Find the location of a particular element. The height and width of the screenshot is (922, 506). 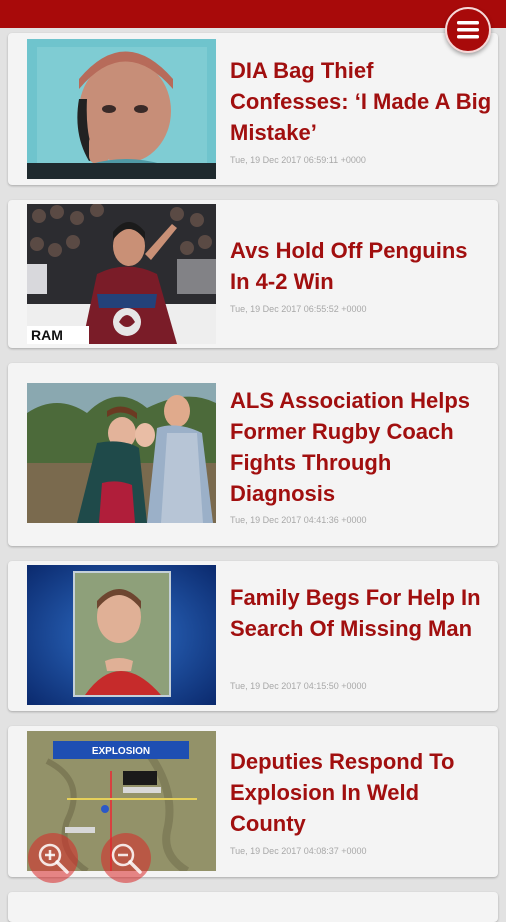

article-headline: Avs Hold Off Penguins In 4-2 Win is located at coordinates (361, 266).